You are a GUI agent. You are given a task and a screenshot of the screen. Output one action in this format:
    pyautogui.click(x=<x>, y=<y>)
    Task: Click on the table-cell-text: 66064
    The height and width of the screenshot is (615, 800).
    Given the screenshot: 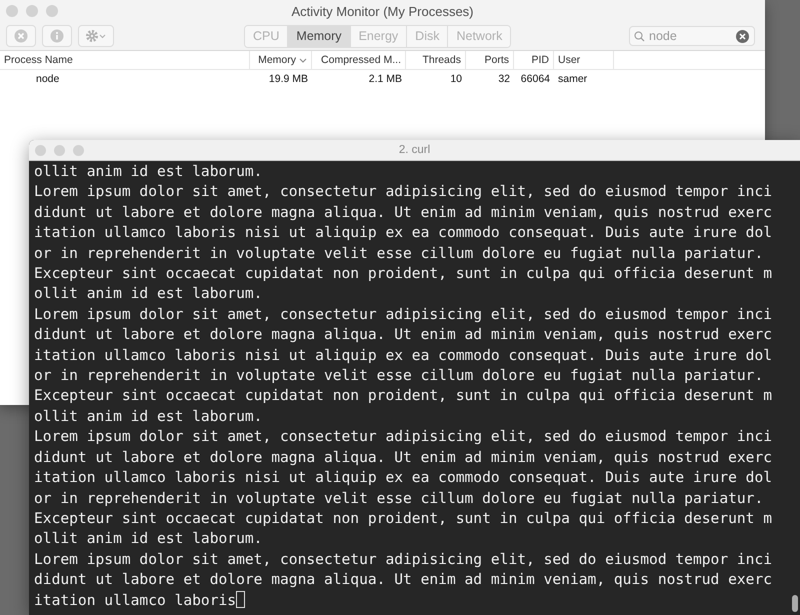 What is the action you would take?
    pyautogui.click(x=535, y=79)
    